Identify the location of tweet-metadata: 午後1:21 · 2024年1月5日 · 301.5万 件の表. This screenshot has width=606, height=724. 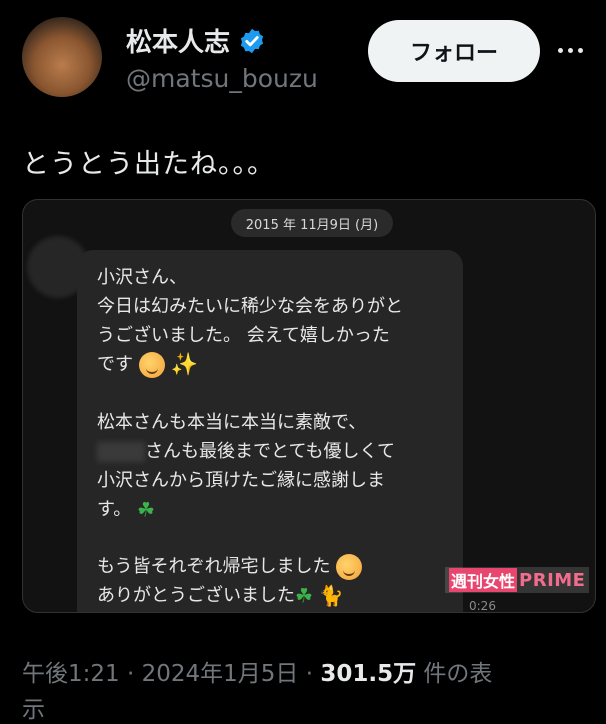
(257, 674).